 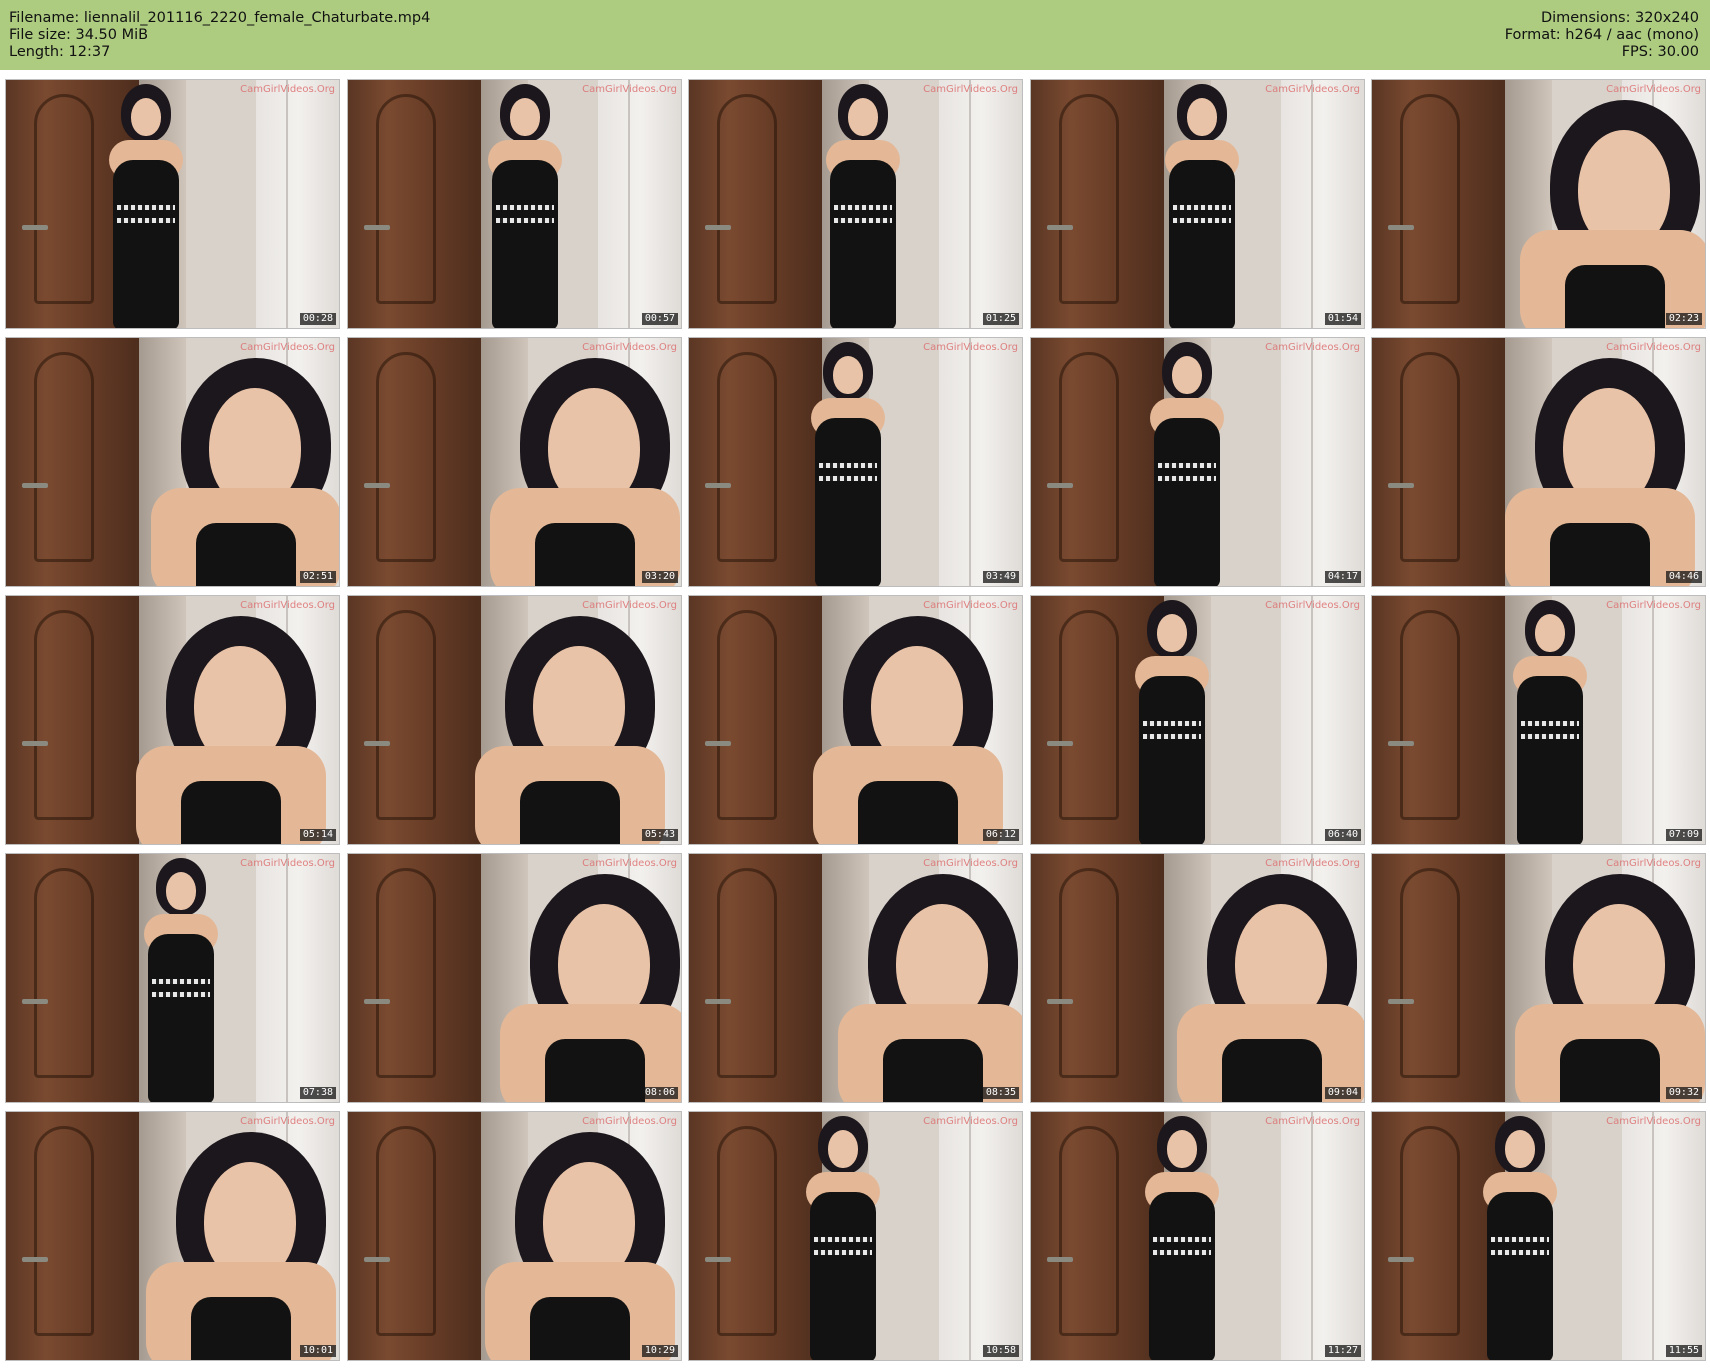 What do you see at coordinates (1197, 978) in the screenshot?
I see `thumbnail-frame: CamGirlVideos.Org 09:04` at bounding box center [1197, 978].